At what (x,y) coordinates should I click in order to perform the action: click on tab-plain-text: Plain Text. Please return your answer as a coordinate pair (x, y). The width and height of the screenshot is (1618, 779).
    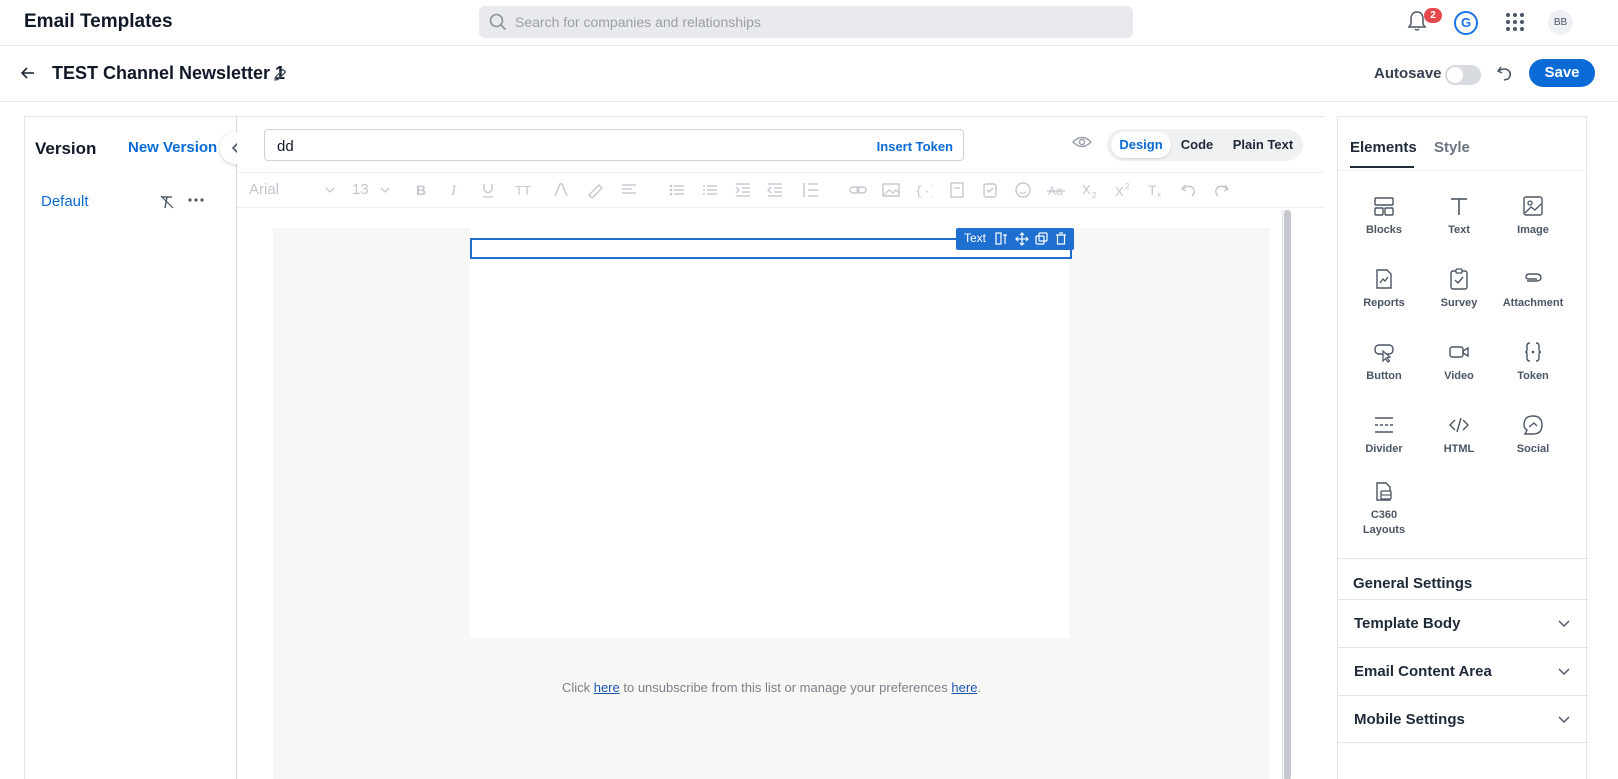
    Looking at the image, I should click on (1263, 145).